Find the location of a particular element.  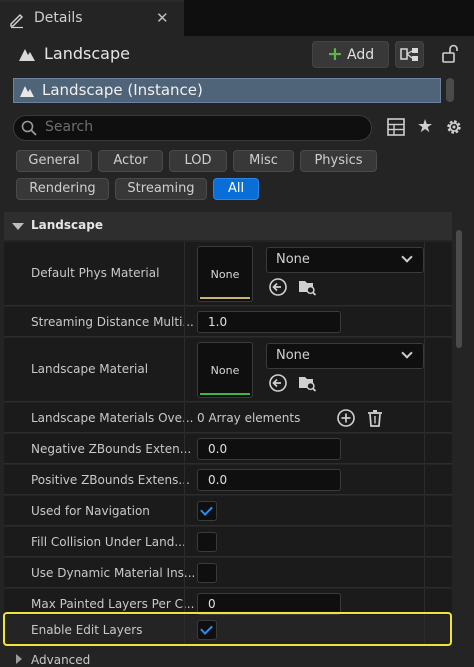

category-label: Landscape is located at coordinates (67, 225).